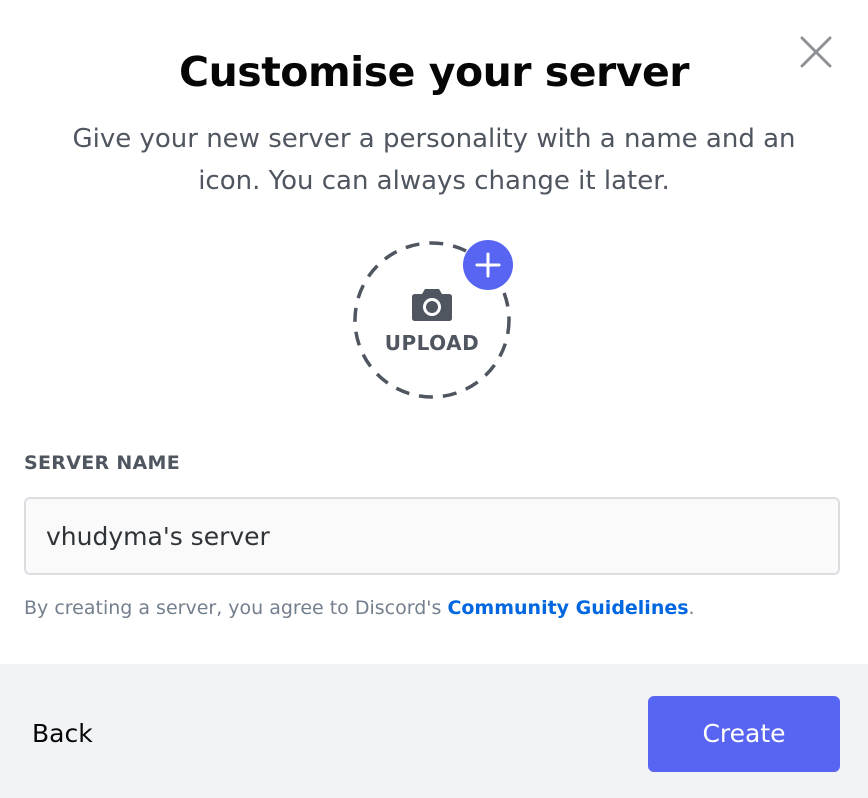  I want to click on server-name-input, so click(432, 536).